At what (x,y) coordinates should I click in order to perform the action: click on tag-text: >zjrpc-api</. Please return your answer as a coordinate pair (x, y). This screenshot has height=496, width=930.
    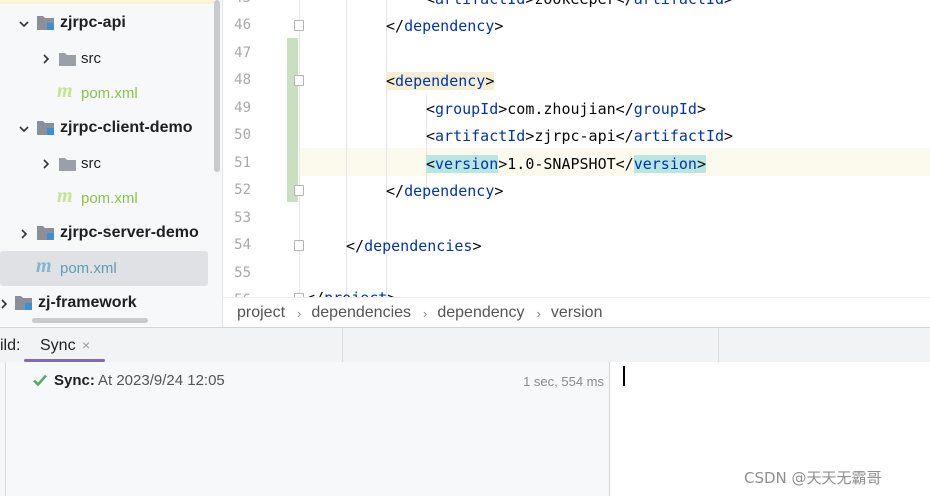
    Looking at the image, I should click on (579, 136).